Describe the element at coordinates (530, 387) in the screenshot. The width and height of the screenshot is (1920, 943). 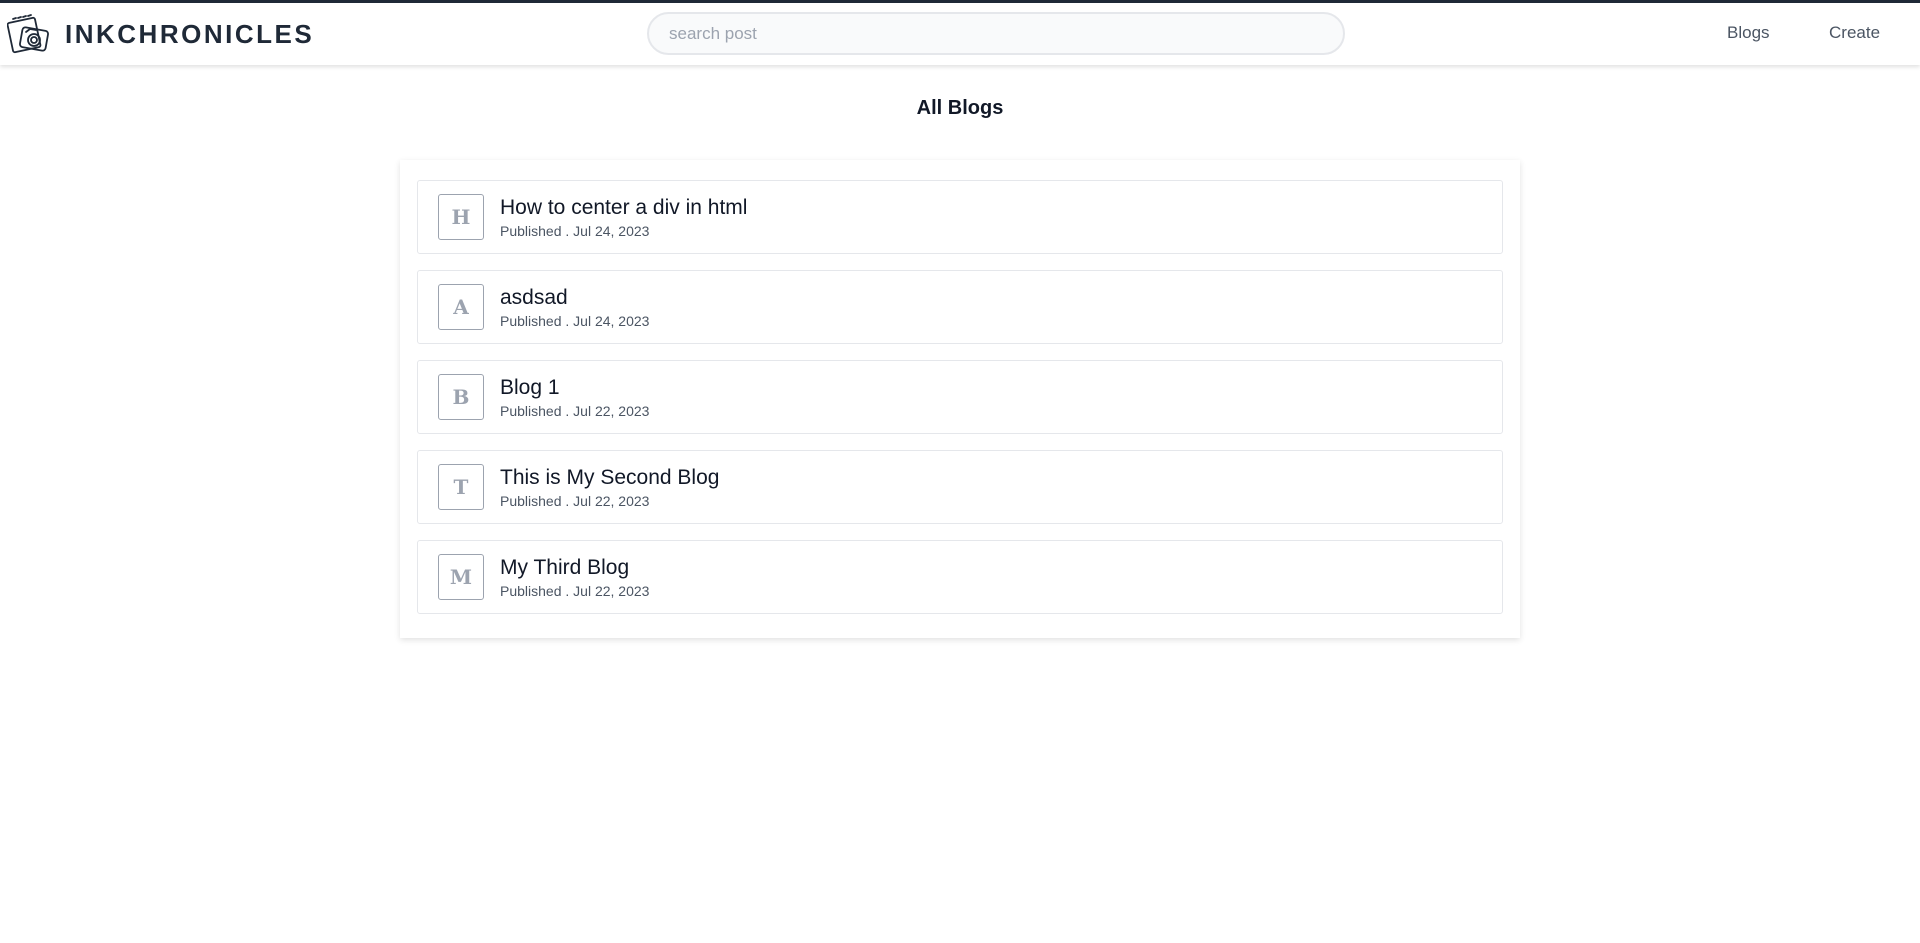
I see `post-title: Blog 1` at that location.